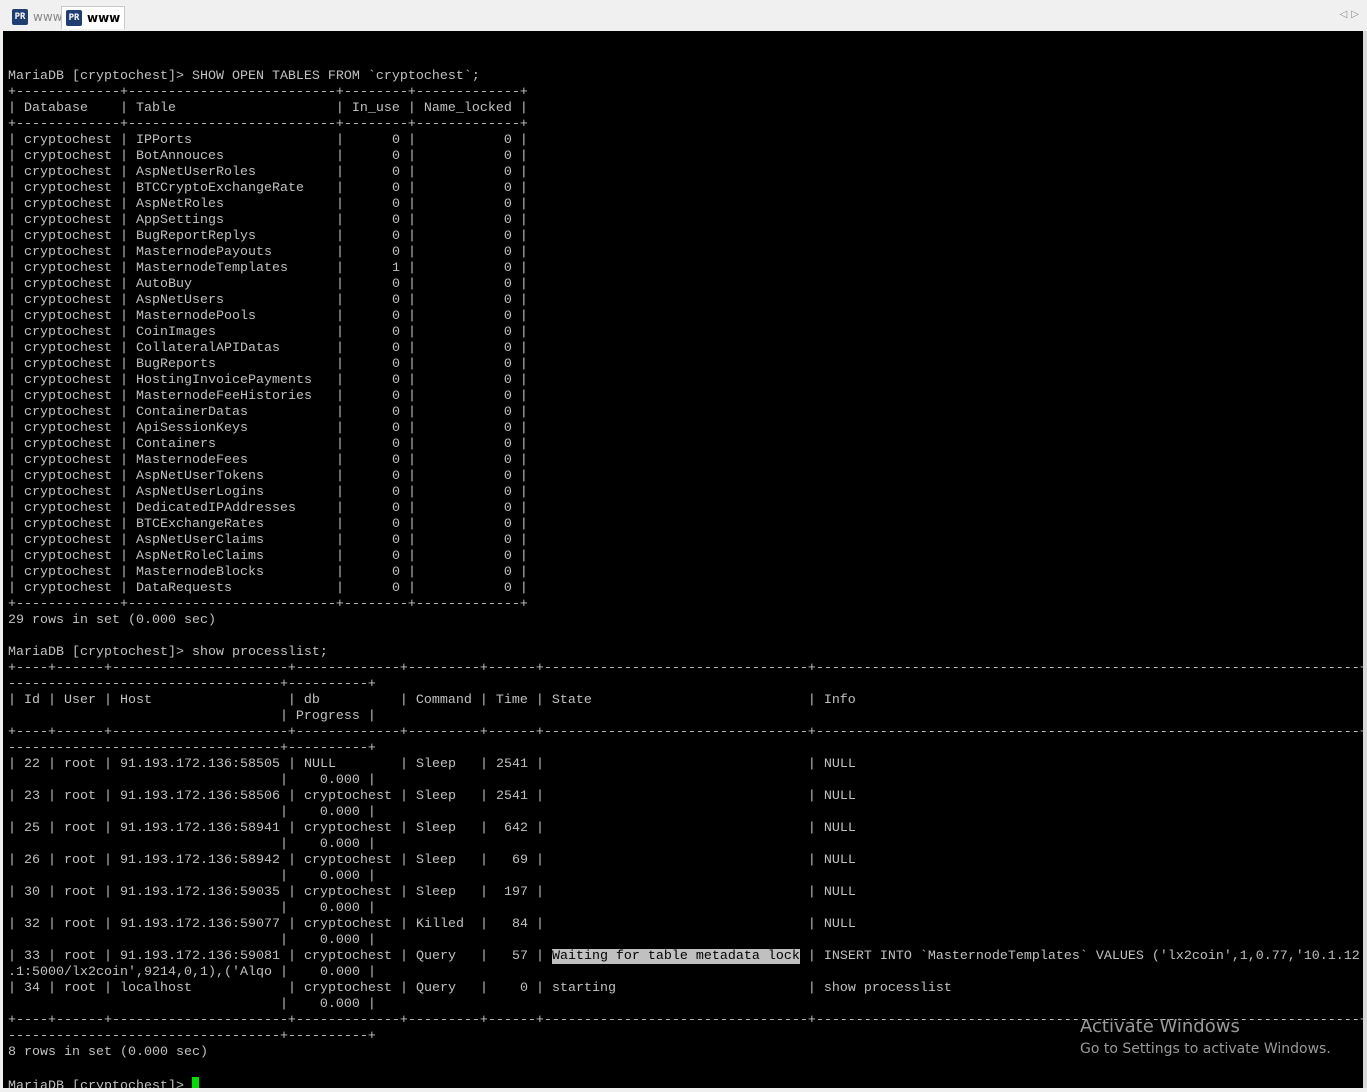 The image size is (1367, 1092). What do you see at coordinates (1346, 14) in the screenshot?
I see `chevron-left-icon: ◁` at bounding box center [1346, 14].